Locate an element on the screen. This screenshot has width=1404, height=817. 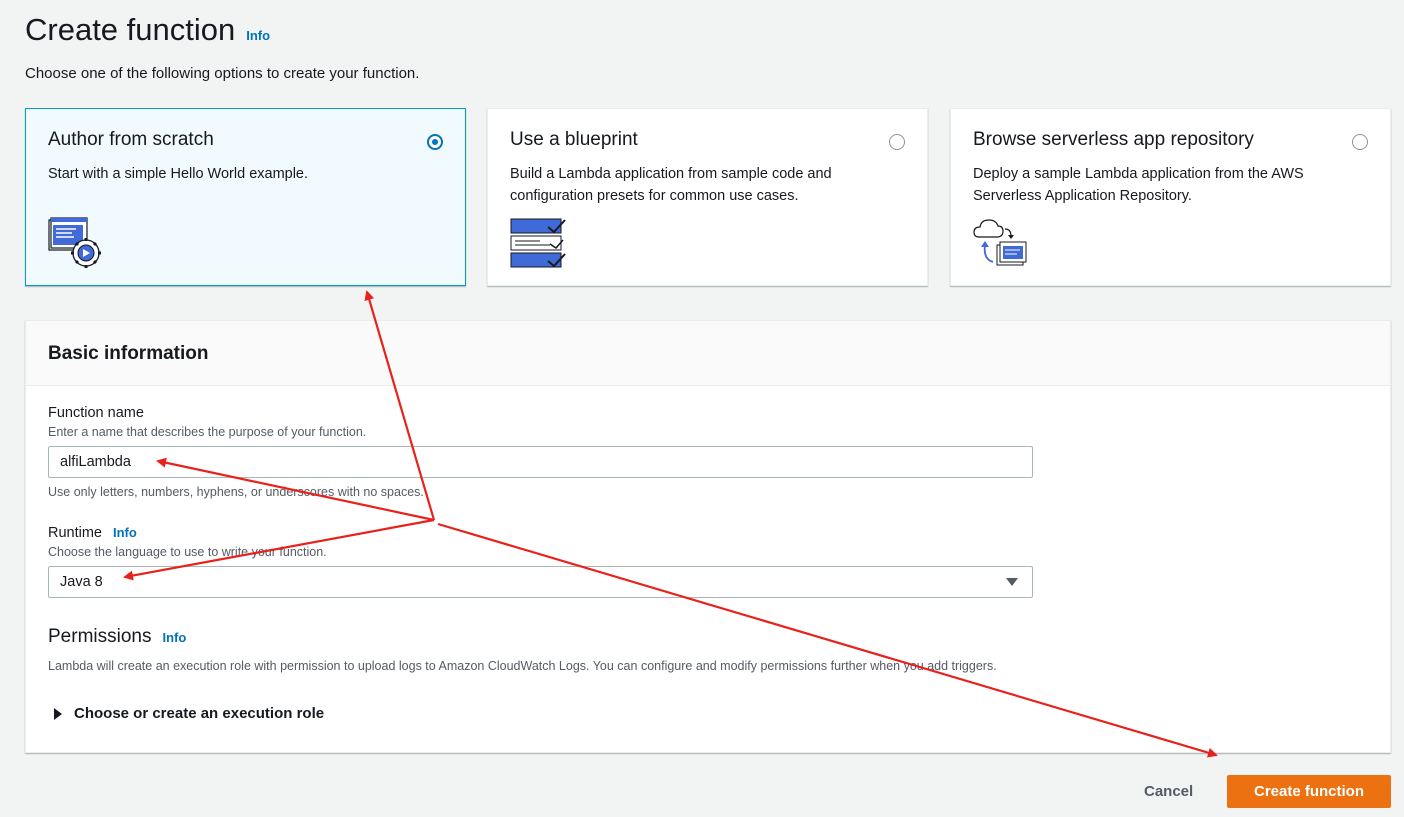
execution-role-expander-label: Choose or create an execution role is located at coordinates (199, 713).